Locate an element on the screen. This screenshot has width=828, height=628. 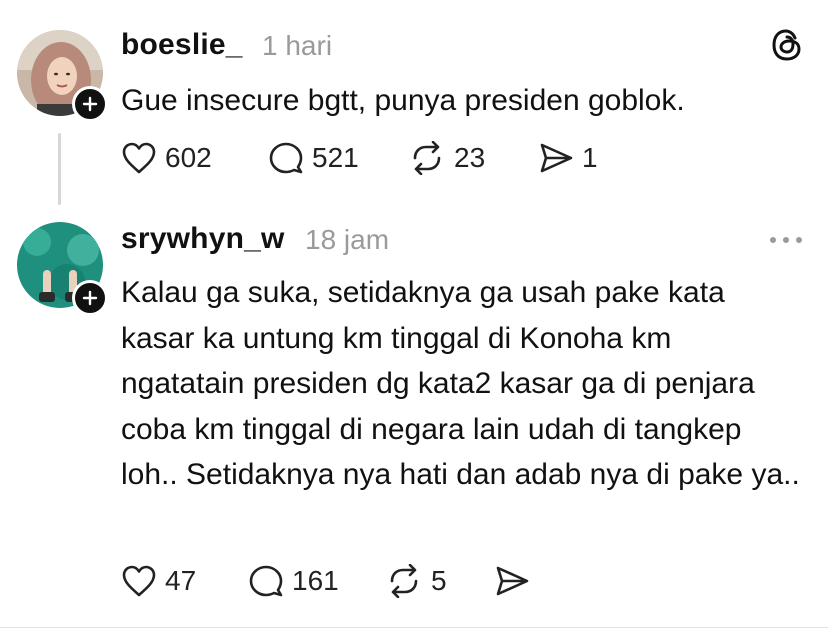
like-button: 602 is located at coordinates (166, 158).